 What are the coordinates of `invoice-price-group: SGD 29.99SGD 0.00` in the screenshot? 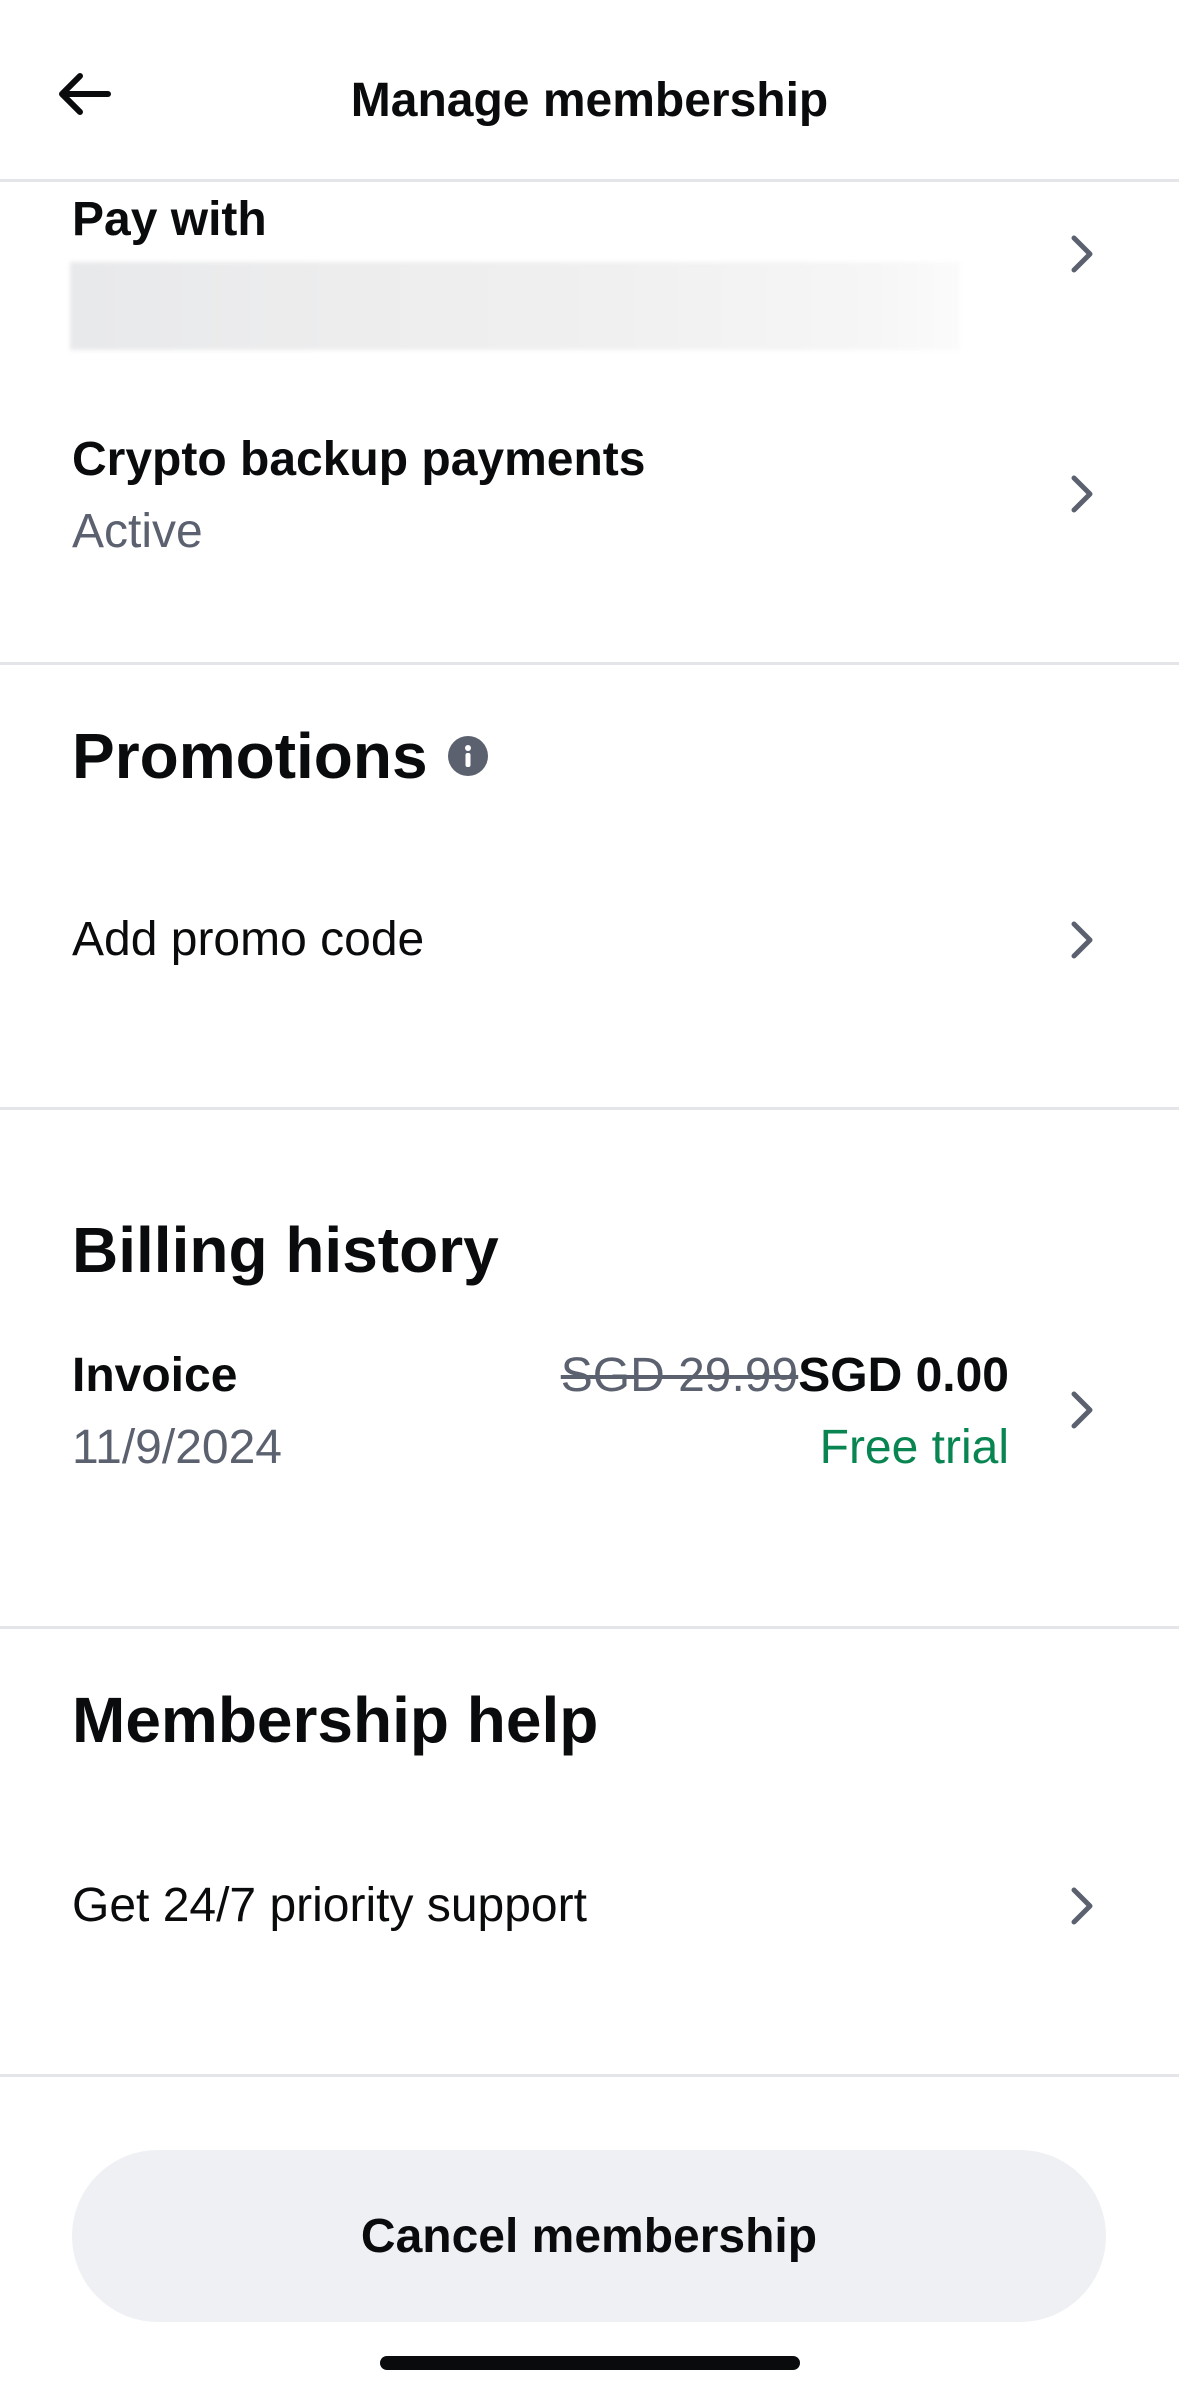 It's located at (785, 1376).